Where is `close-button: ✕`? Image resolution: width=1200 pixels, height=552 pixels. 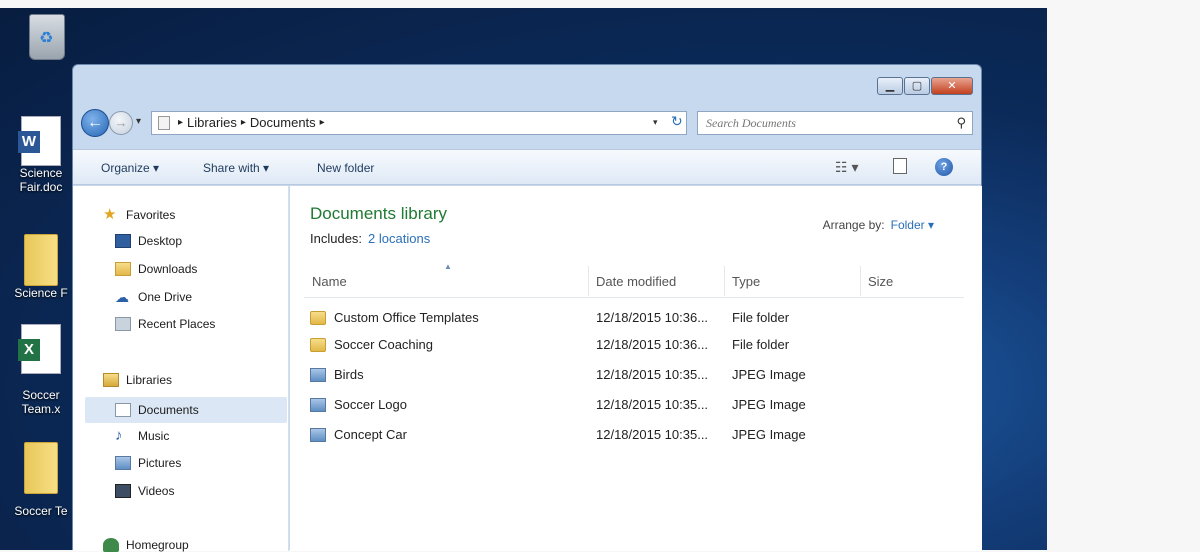 close-button: ✕ is located at coordinates (952, 86).